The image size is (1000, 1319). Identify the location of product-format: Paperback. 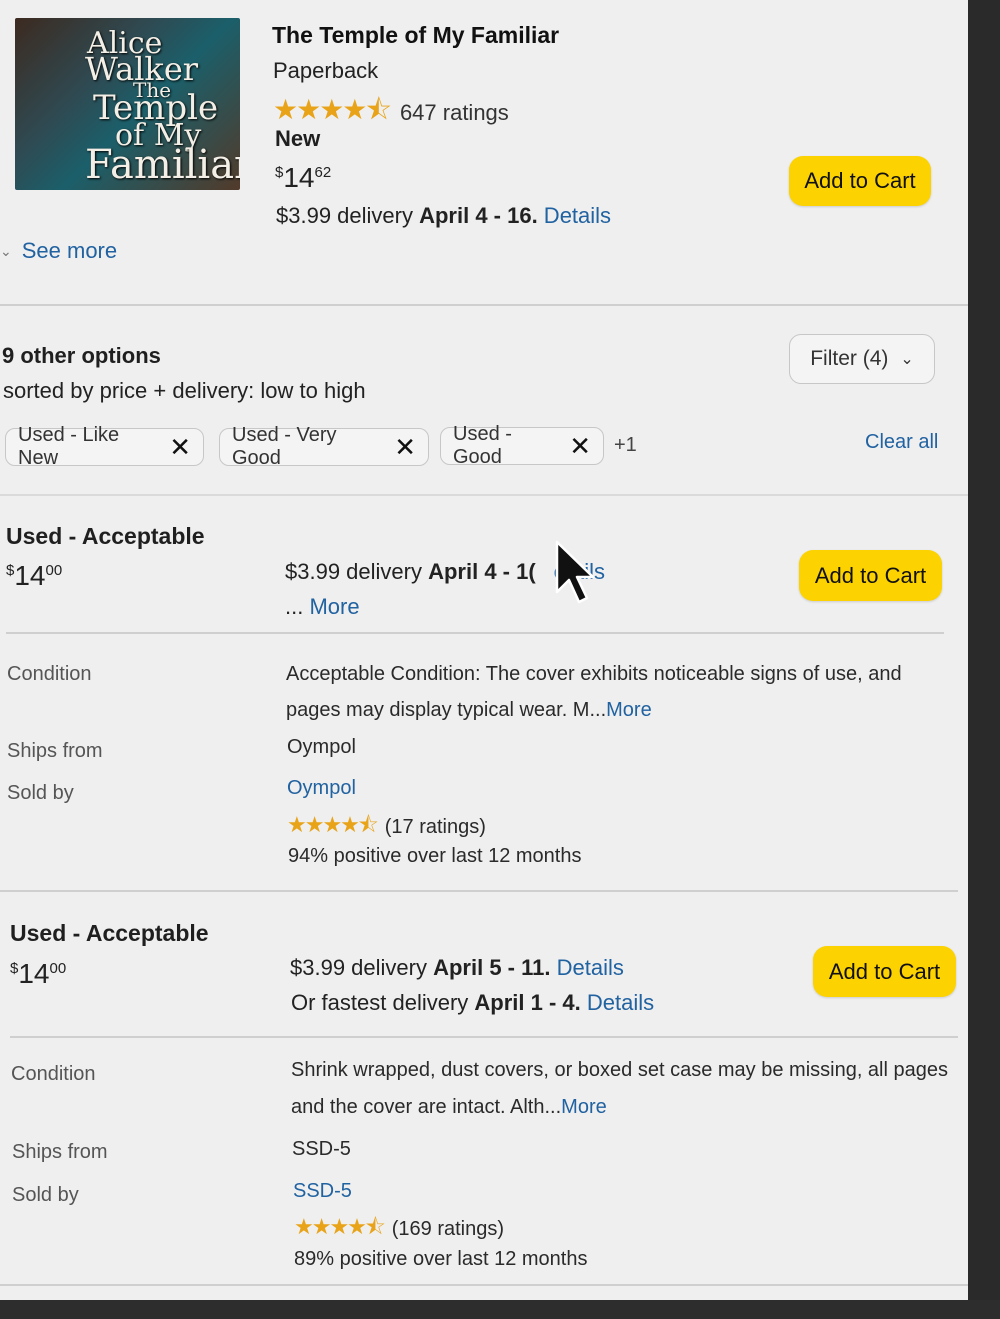
(326, 70).